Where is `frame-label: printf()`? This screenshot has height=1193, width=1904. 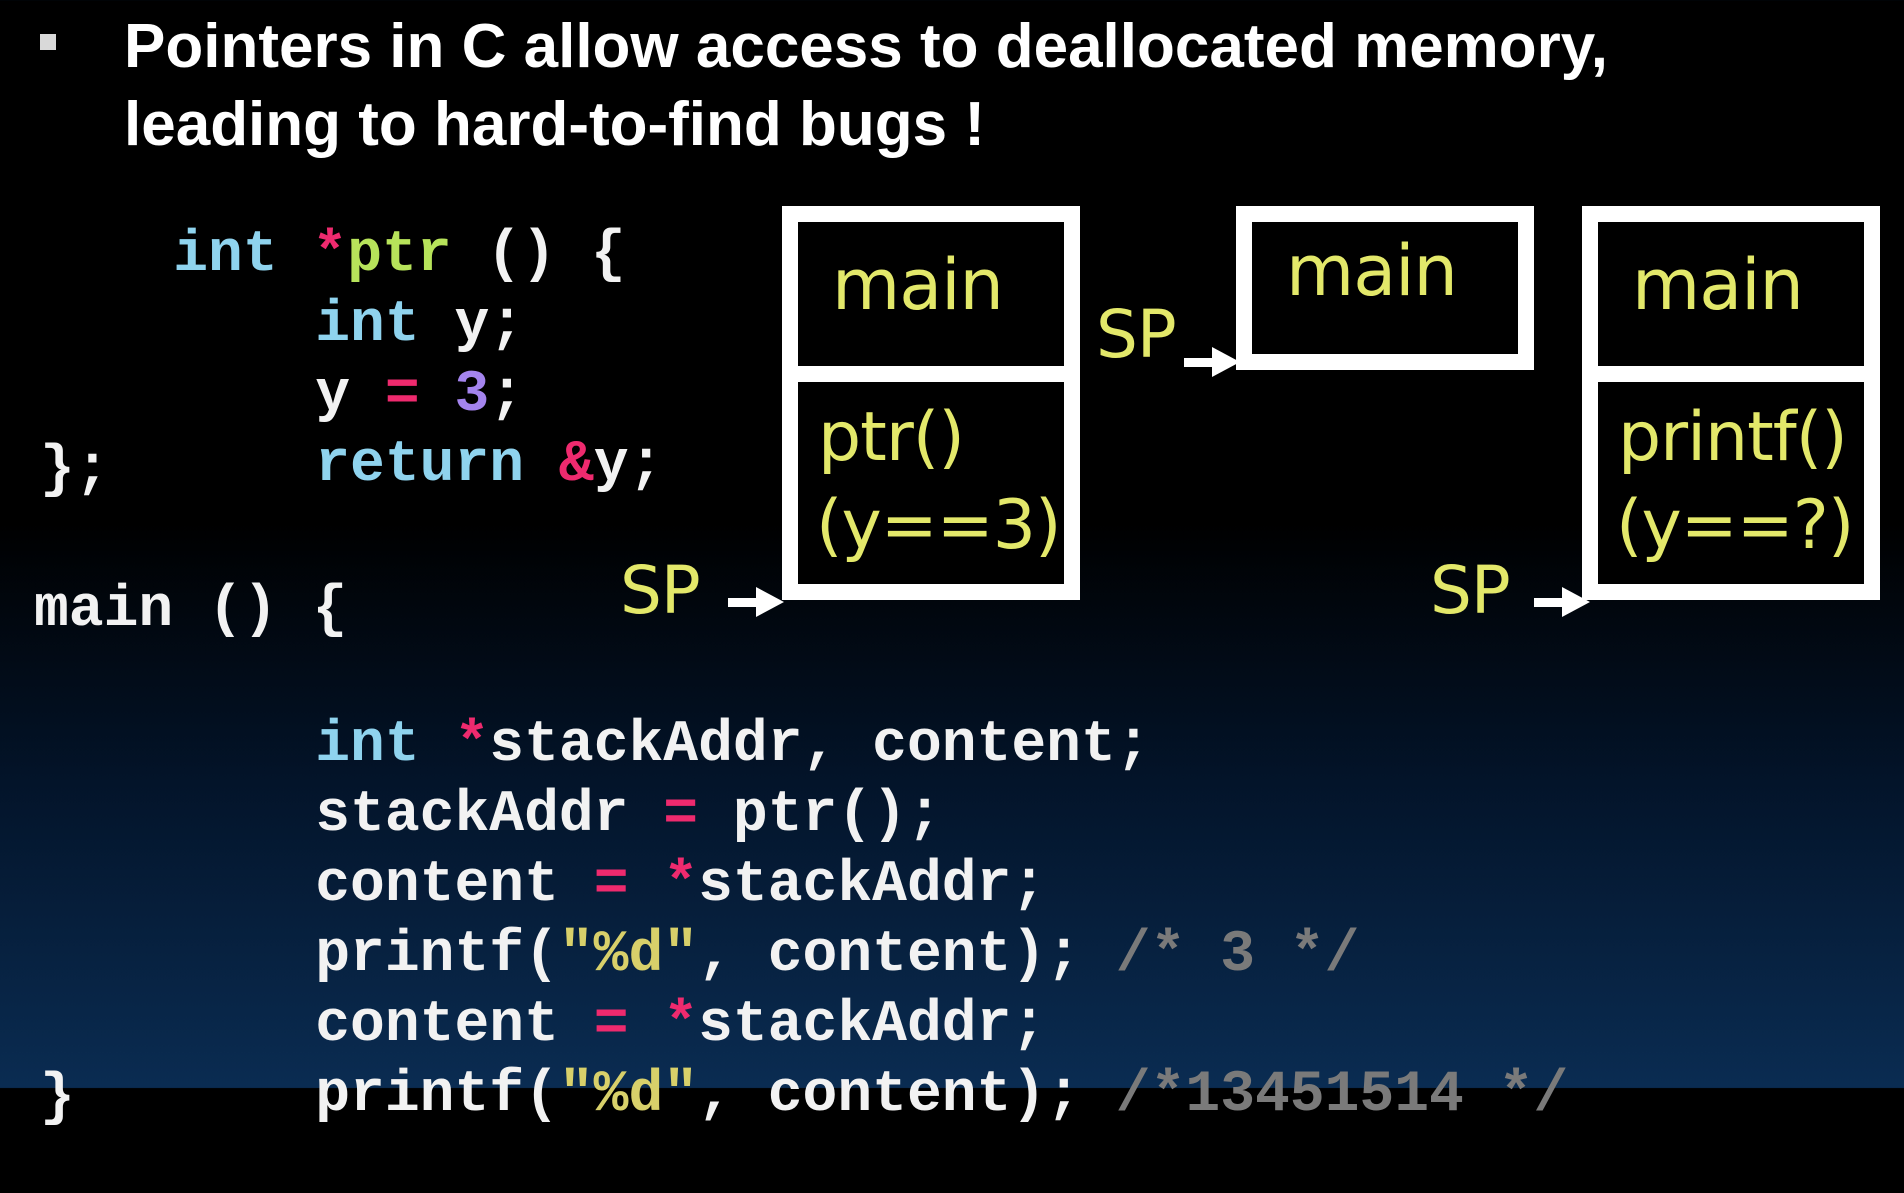
frame-label: printf() is located at coordinates (1733, 437).